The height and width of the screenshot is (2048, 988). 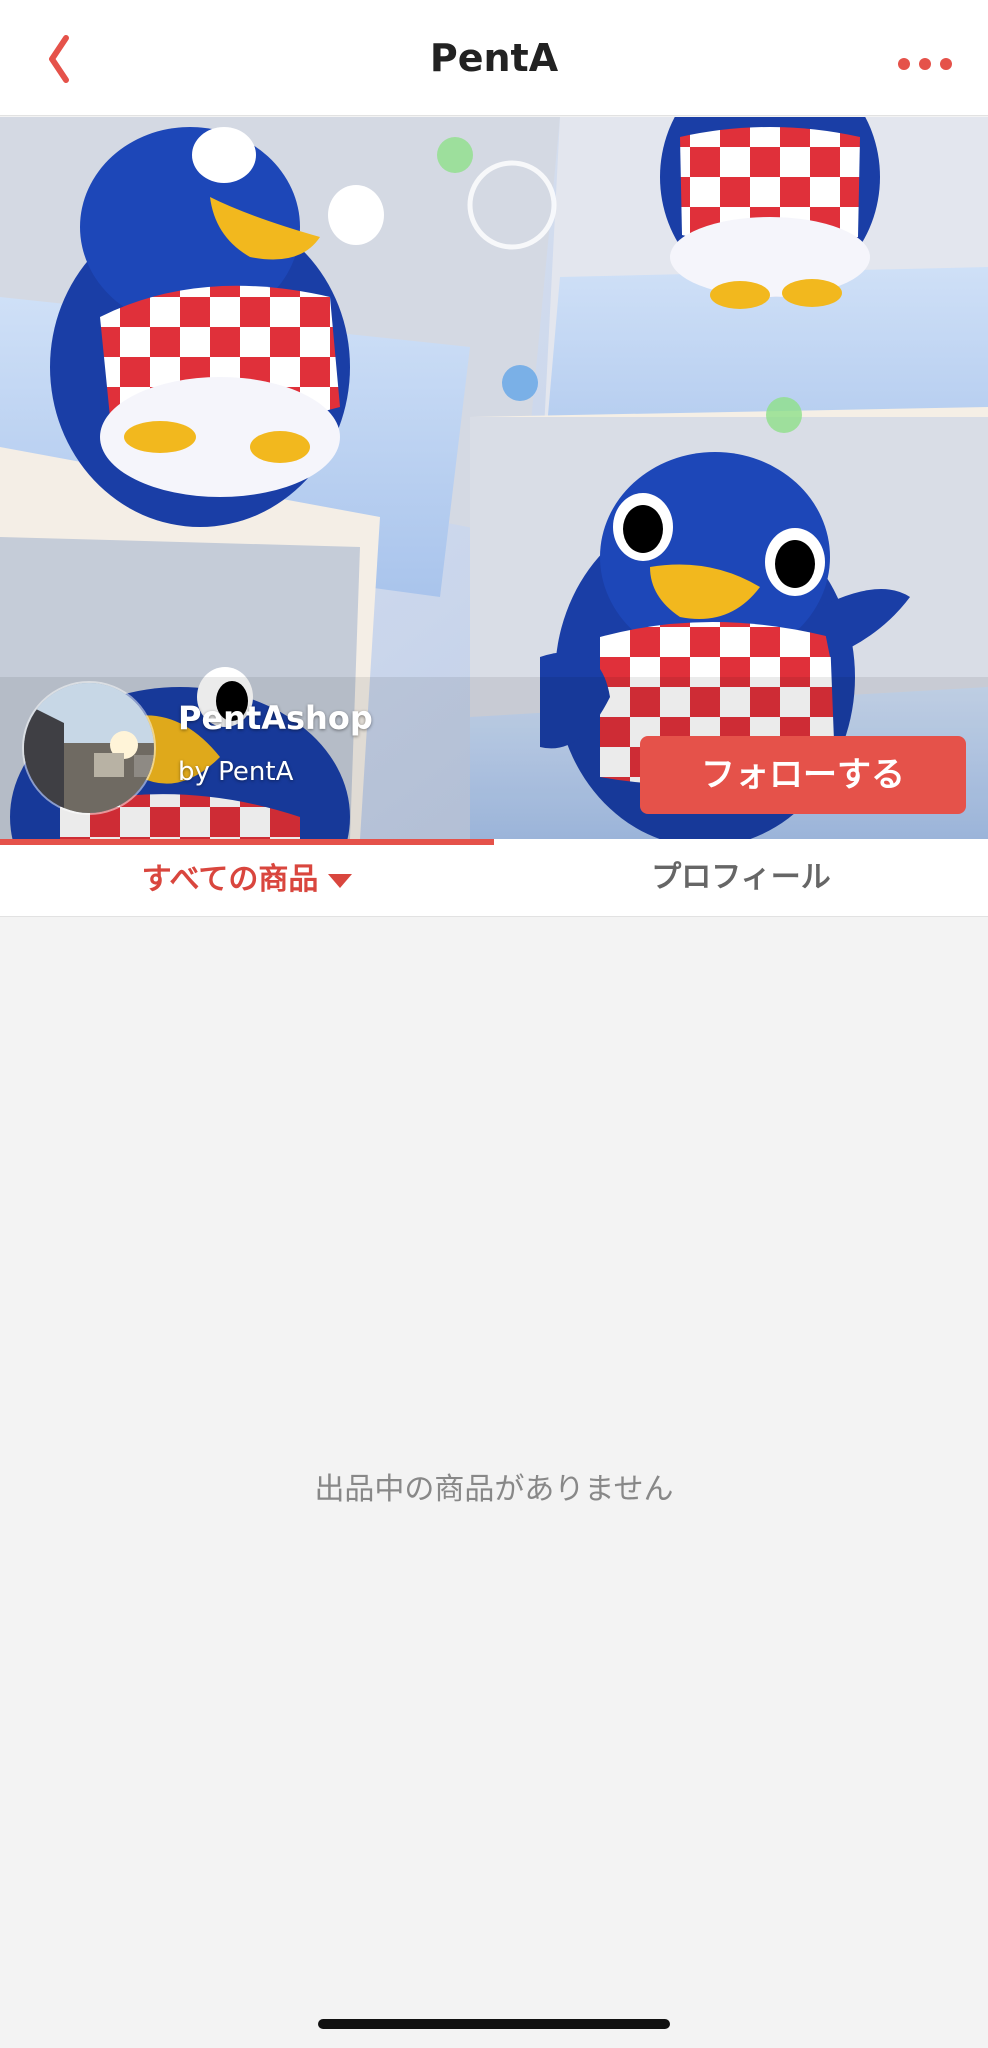 What do you see at coordinates (340, 880) in the screenshot?
I see `caret-down-icon` at bounding box center [340, 880].